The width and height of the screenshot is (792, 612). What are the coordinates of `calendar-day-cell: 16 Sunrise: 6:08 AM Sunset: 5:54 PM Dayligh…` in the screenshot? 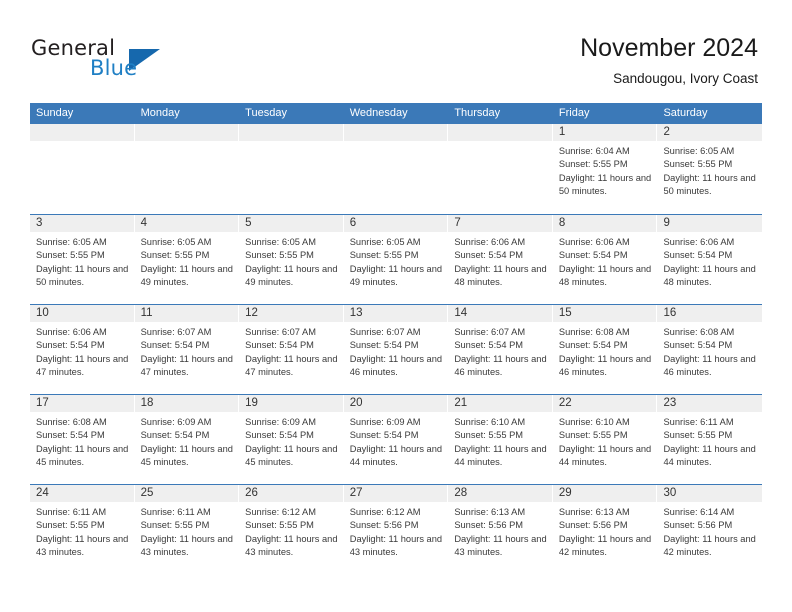 It's located at (710, 349).